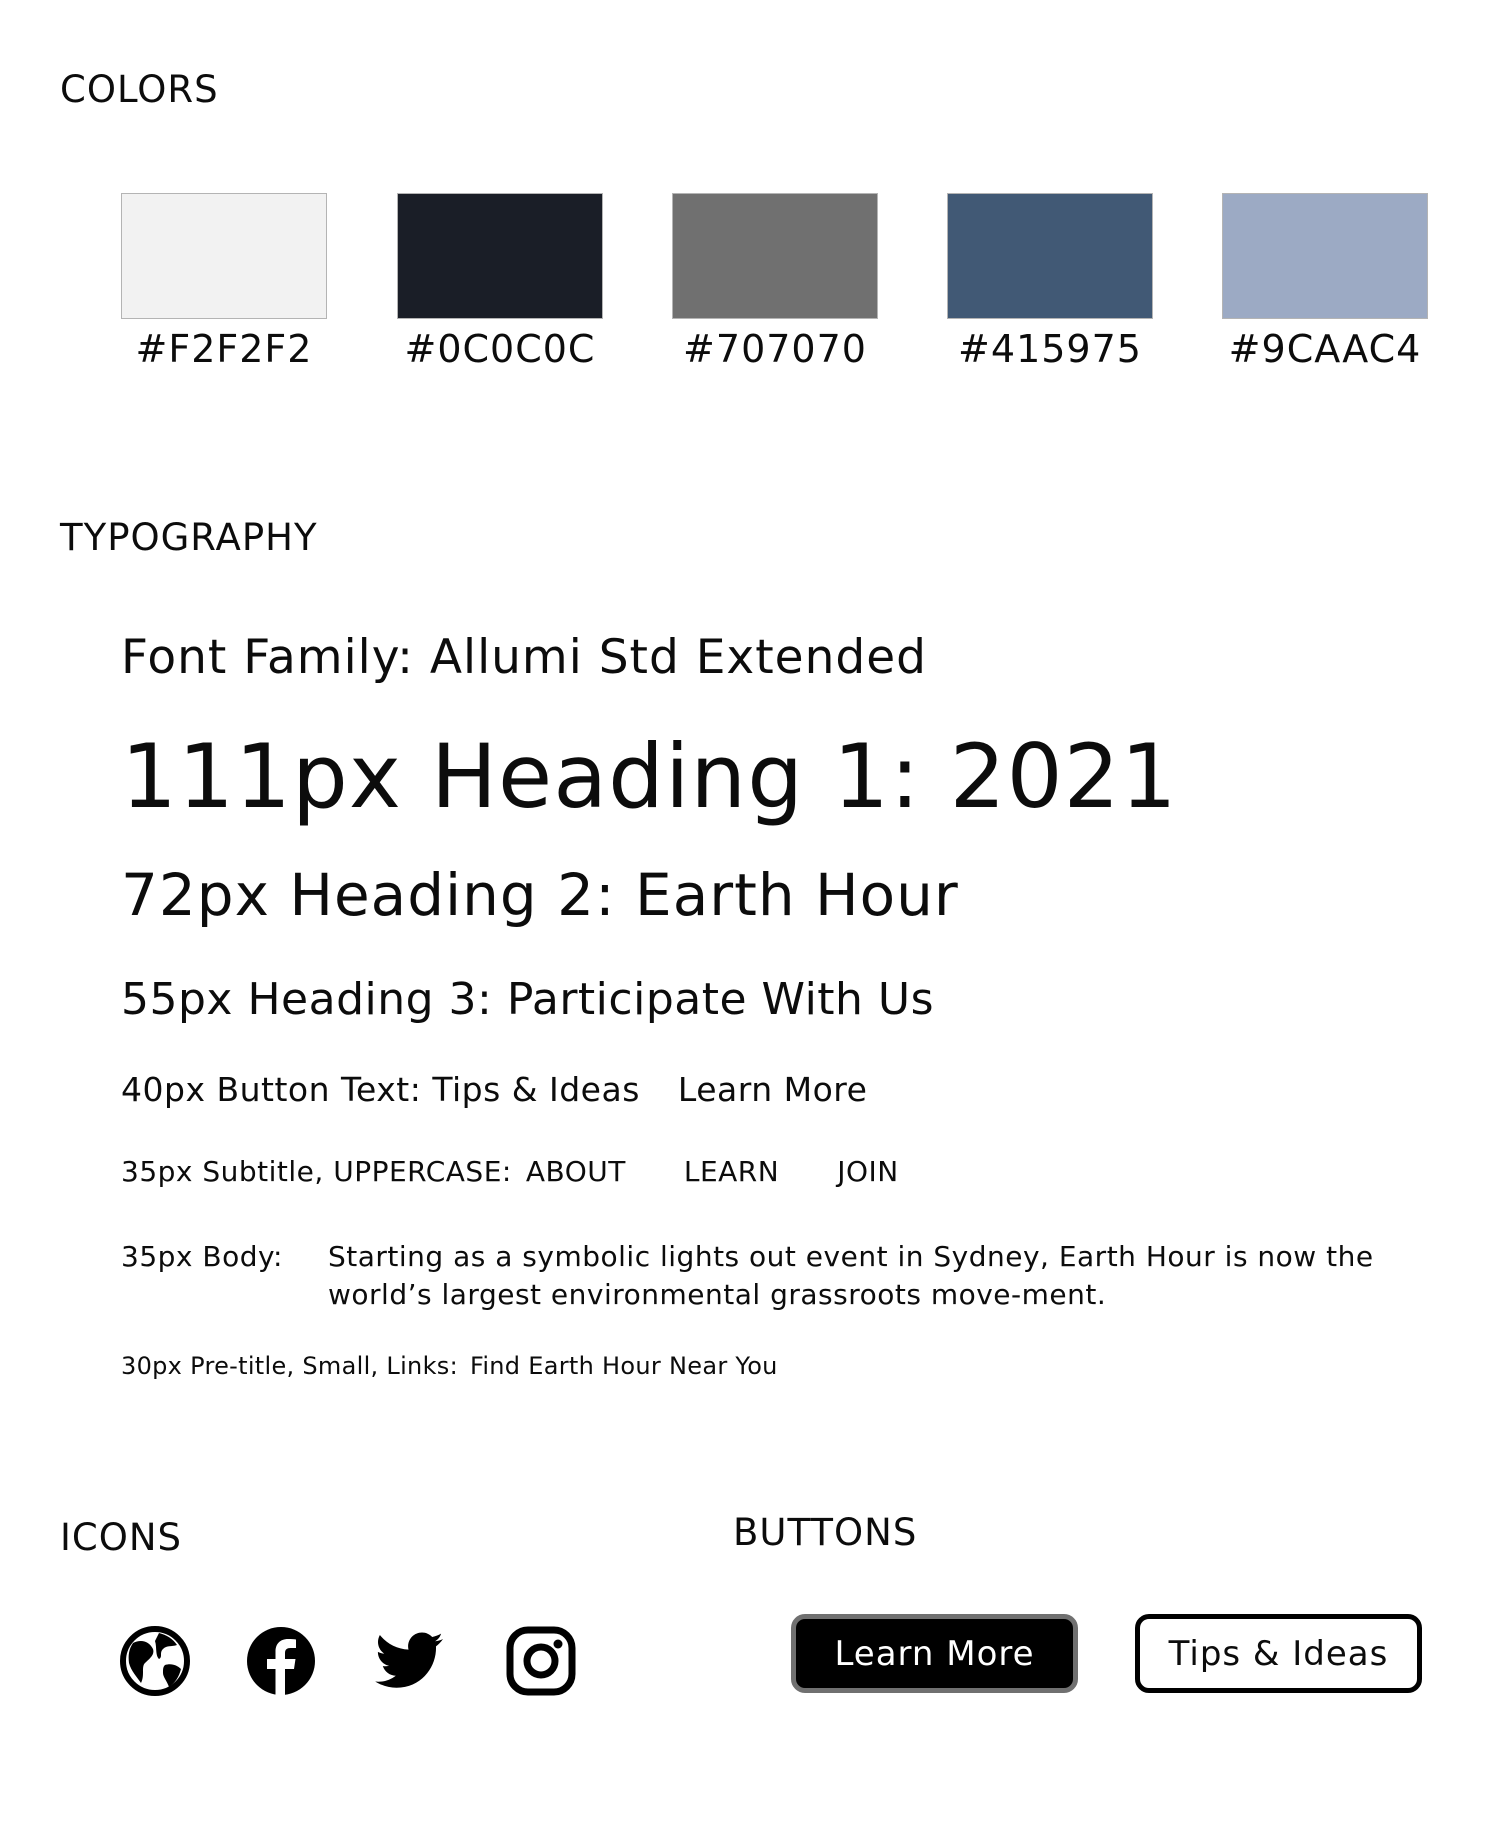 The width and height of the screenshot is (1500, 1822). Describe the element at coordinates (500, 349) in the screenshot. I see `color-label-0c0c0c: #0C0C0C` at that location.